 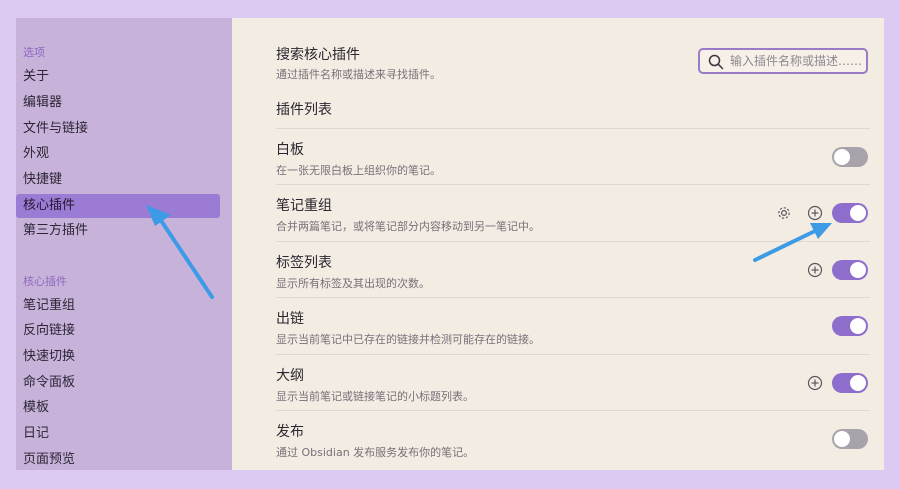 I want to click on plugin-desc: 显示当前笔记或链接笔记的小标题列表。, so click(x=375, y=396).